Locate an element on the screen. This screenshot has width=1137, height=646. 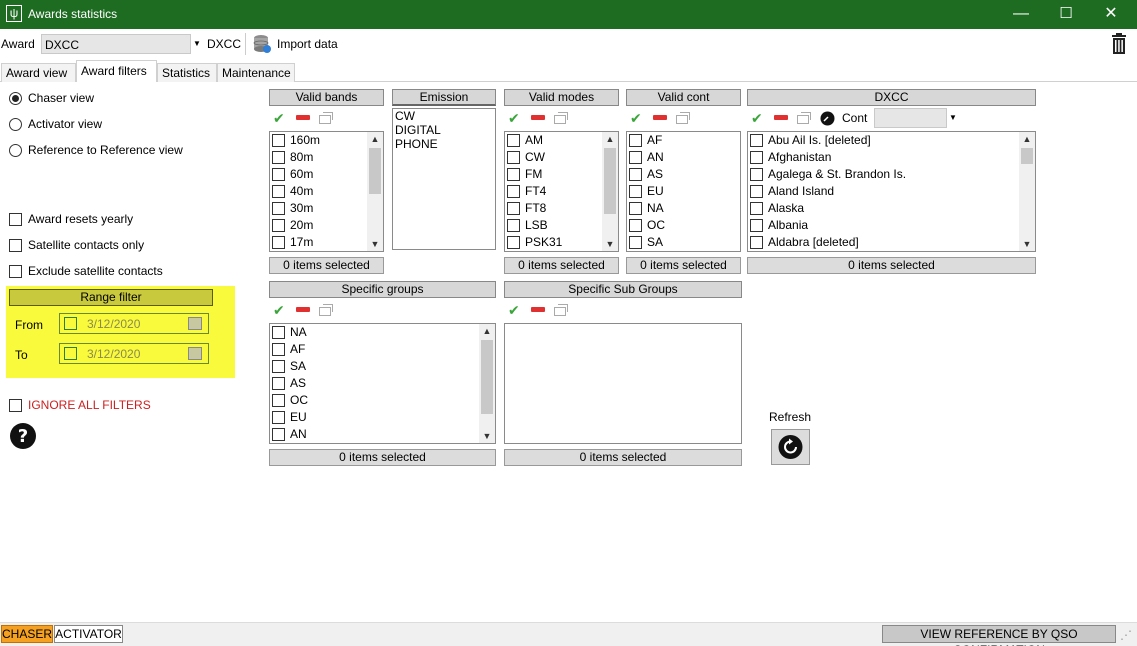
specific-groups-clear-icon is located at coordinates (303, 309).